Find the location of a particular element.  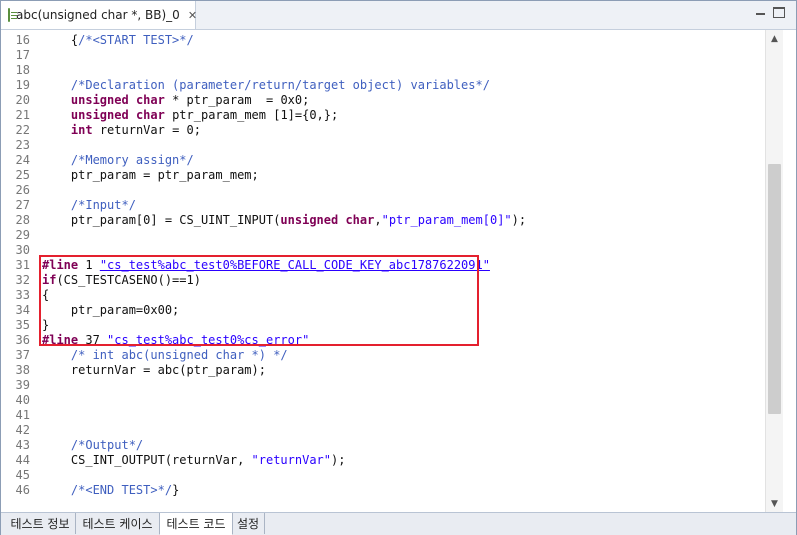

line-number: 29 is located at coordinates (22, 235).